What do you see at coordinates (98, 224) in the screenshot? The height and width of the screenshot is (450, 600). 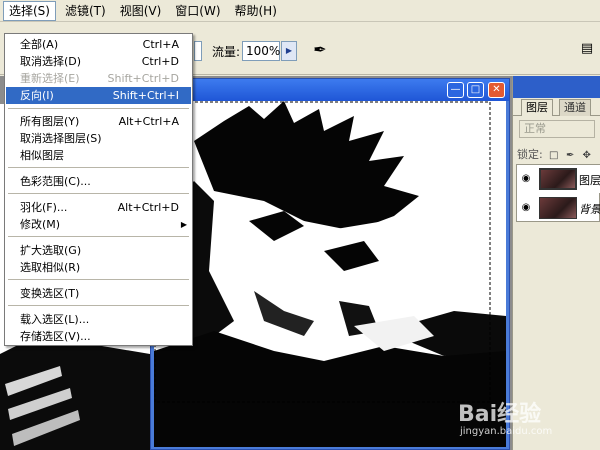 I see `menu-item-modify: 修改(M) ▶` at bounding box center [98, 224].